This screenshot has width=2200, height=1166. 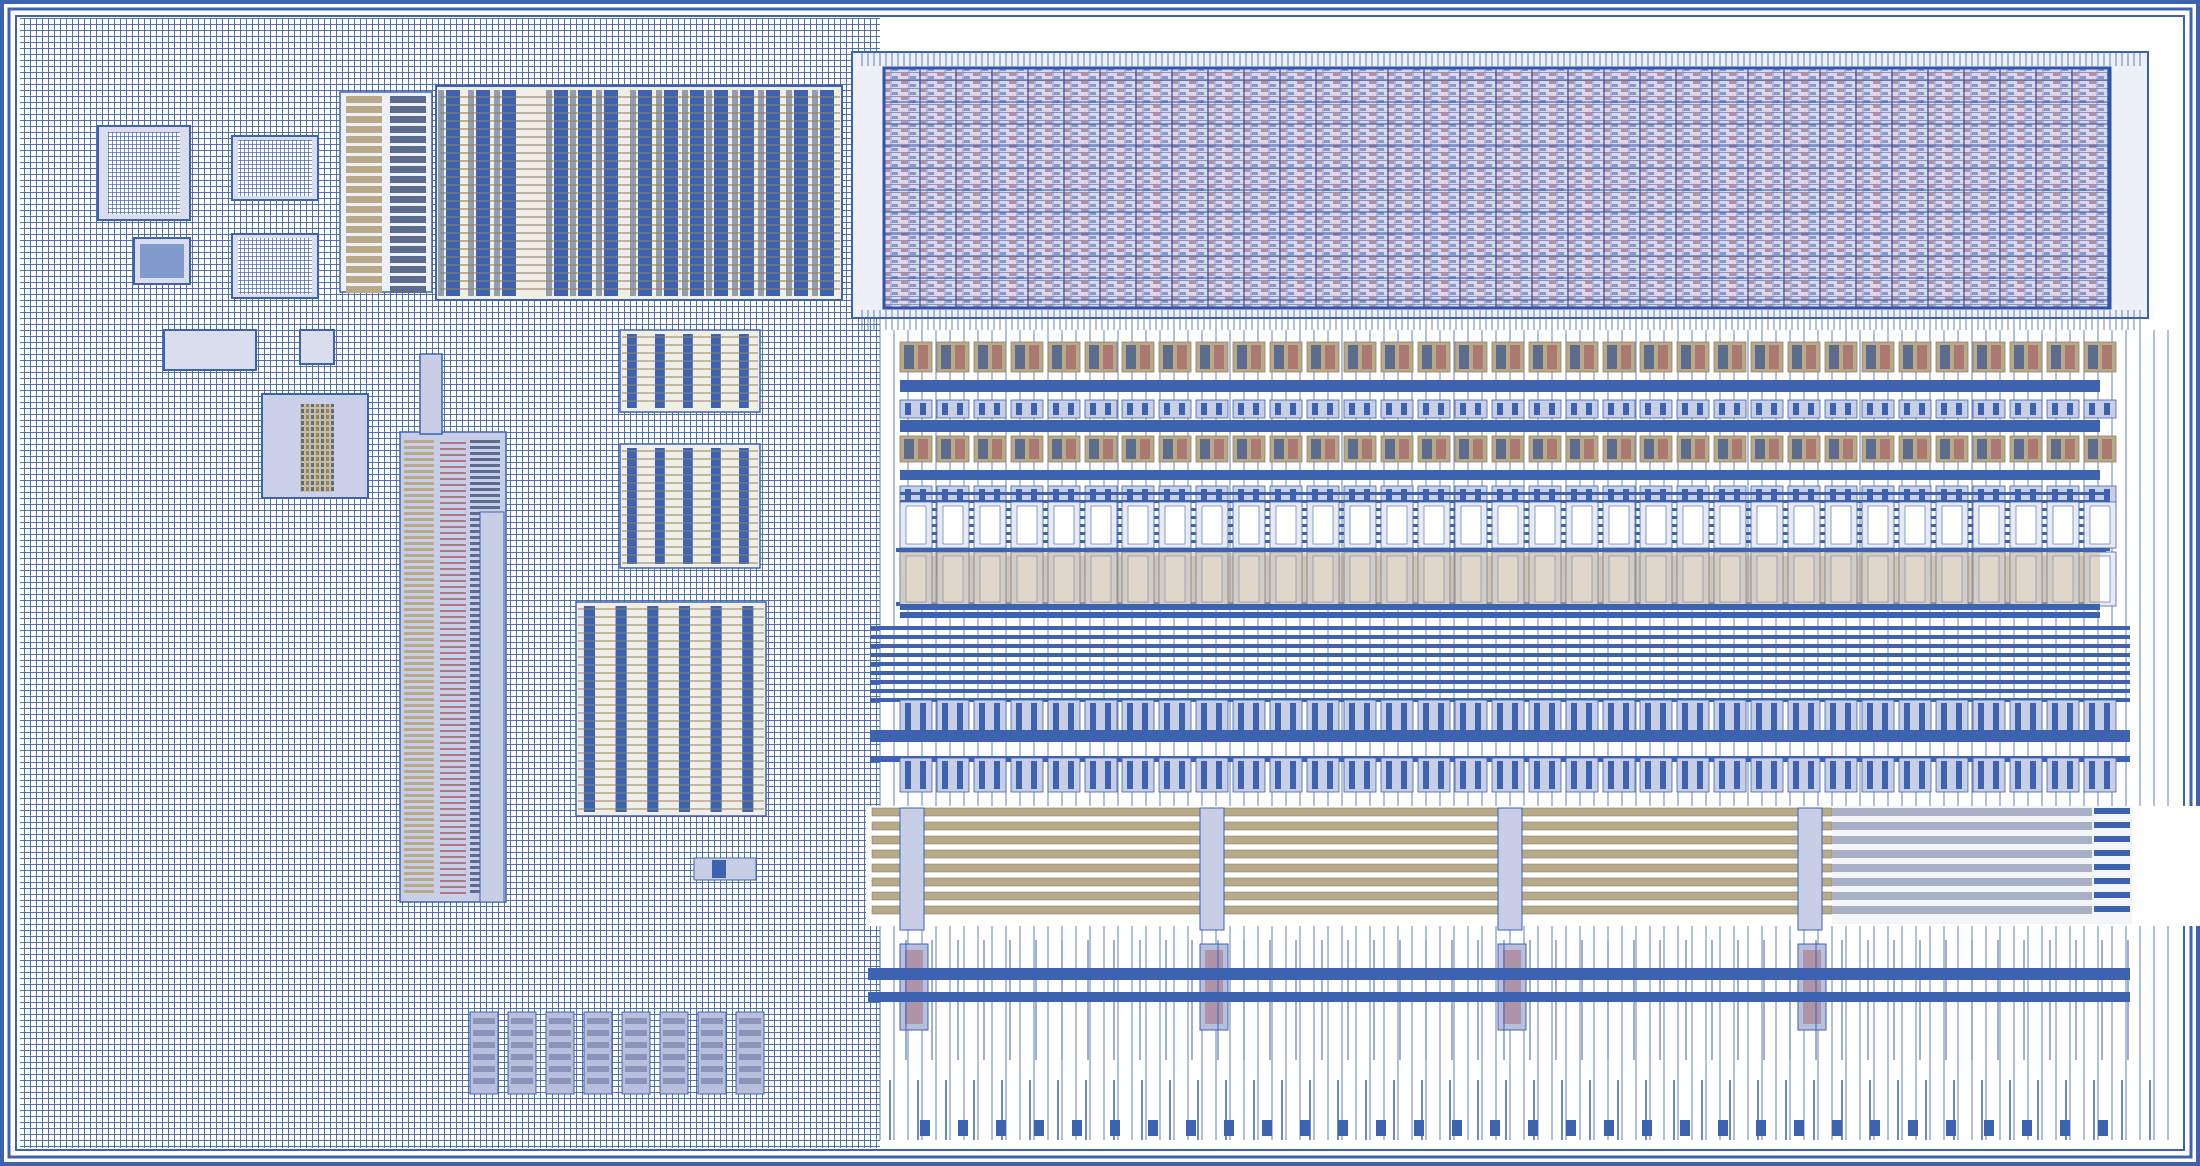 What do you see at coordinates (386, 192) in the screenshot?
I see `block-left-c-cells` at bounding box center [386, 192].